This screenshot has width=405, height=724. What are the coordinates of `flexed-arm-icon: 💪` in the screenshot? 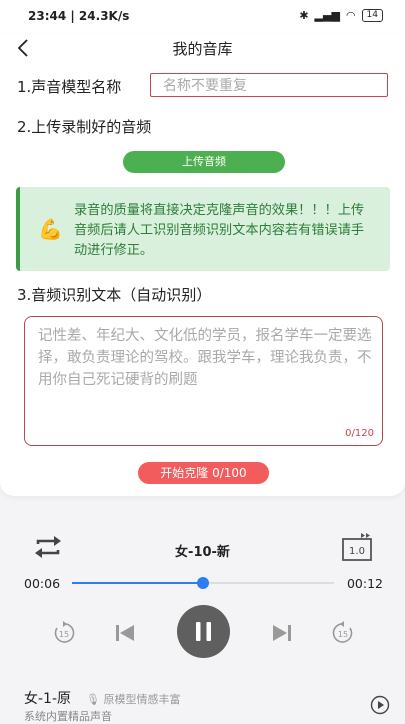 It's located at (50, 229).